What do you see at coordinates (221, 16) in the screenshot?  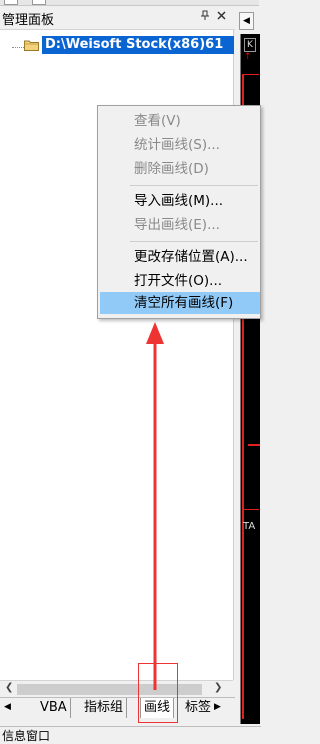 I see `close-icon` at bounding box center [221, 16].